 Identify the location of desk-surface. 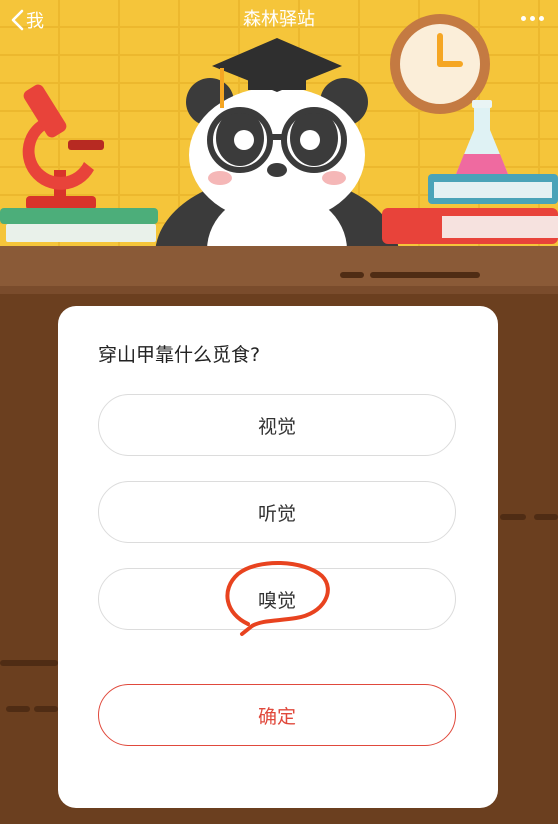
(279, 266).